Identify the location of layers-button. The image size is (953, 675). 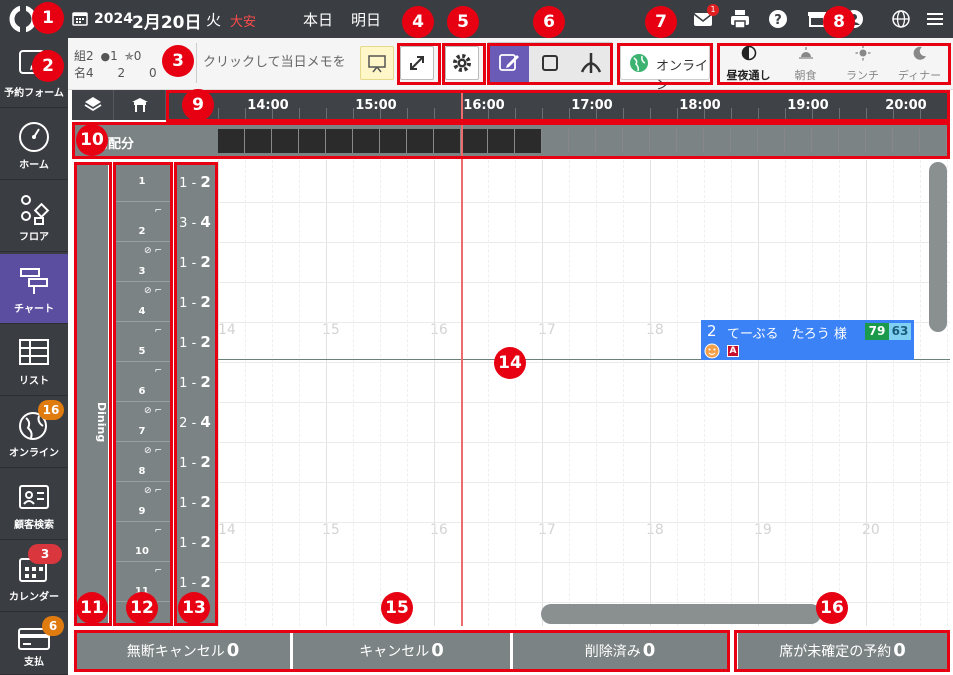
(93, 105).